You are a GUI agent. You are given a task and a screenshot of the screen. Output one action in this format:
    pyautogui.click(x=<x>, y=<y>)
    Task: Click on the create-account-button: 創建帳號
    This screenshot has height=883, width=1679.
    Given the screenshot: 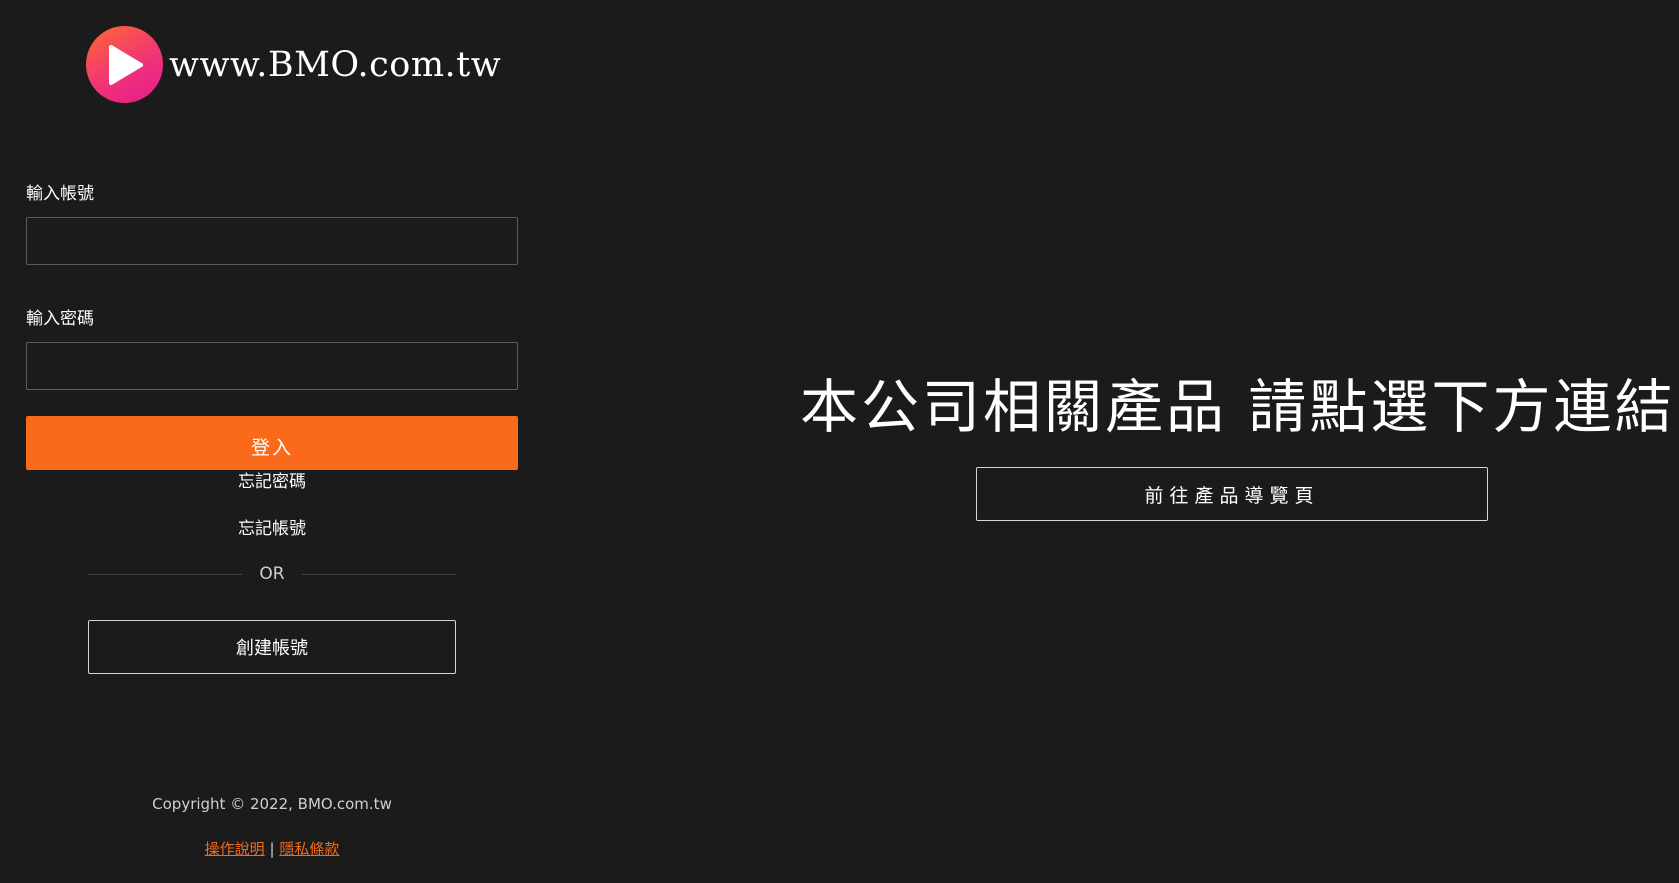 What is the action you would take?
    pyautogui.click(x=272, y=647)
    